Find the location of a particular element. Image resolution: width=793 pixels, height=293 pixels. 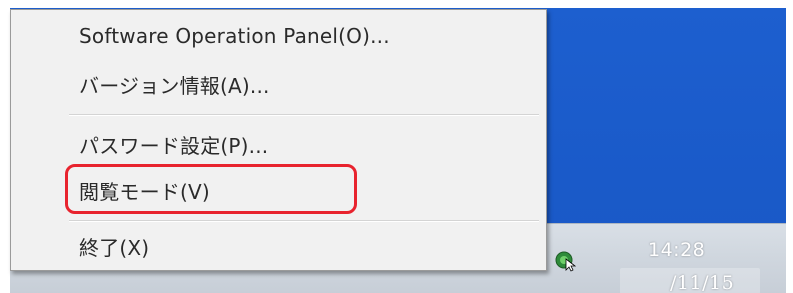

scanner-tray-icon is located at coordinates (565, 261).